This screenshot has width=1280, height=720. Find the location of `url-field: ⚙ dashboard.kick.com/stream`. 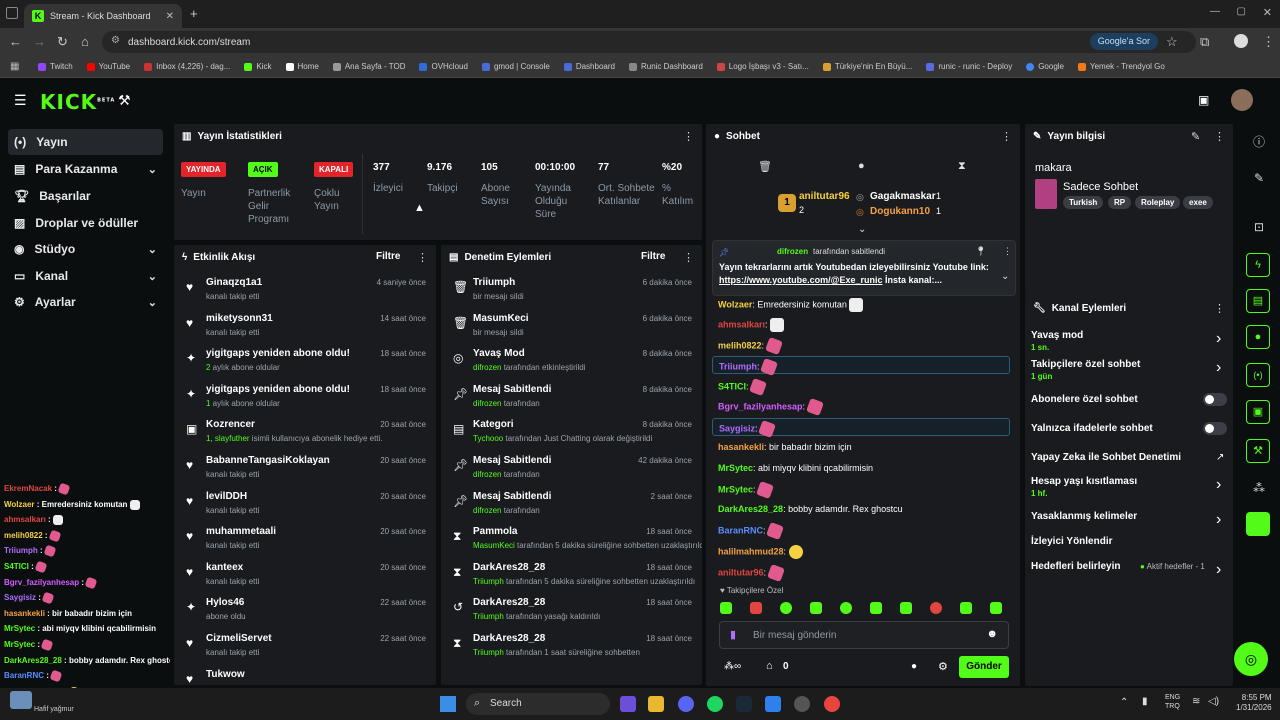

url-field: ⚙ dashboard.kick.com/stream is located at coordinates (649, 42).